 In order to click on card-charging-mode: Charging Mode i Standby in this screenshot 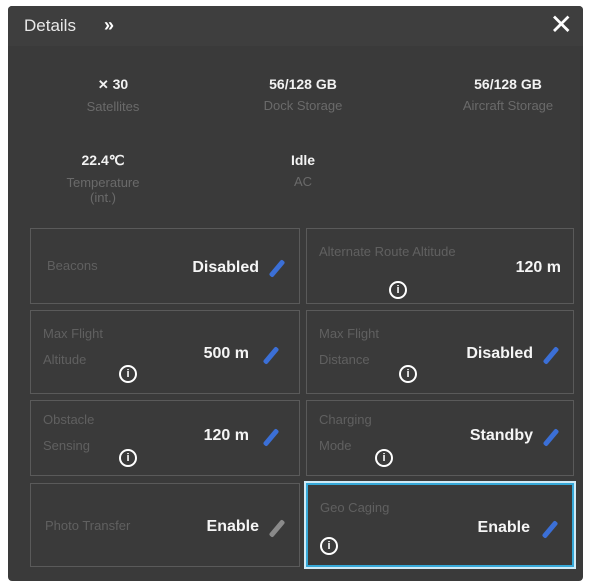, I will do `click(440, 438)`.